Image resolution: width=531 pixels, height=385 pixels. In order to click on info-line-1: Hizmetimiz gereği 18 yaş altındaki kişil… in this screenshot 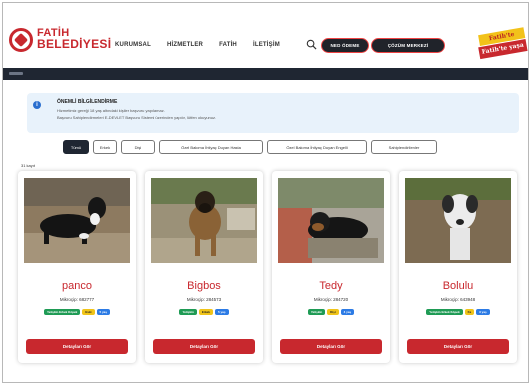, I will do `click(111, 110)`.